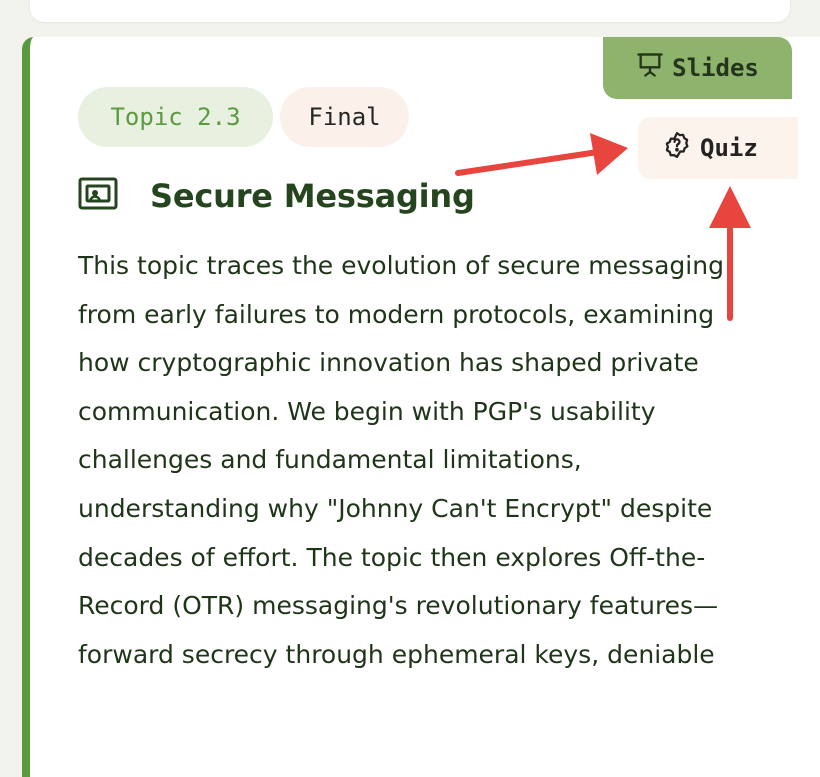 The height and width of the screenshot is (777, 820). What do you see at coordinates (98, 196) in the screenshot?
I see `presentation-screen-icon` at bounding box center [98, 196].